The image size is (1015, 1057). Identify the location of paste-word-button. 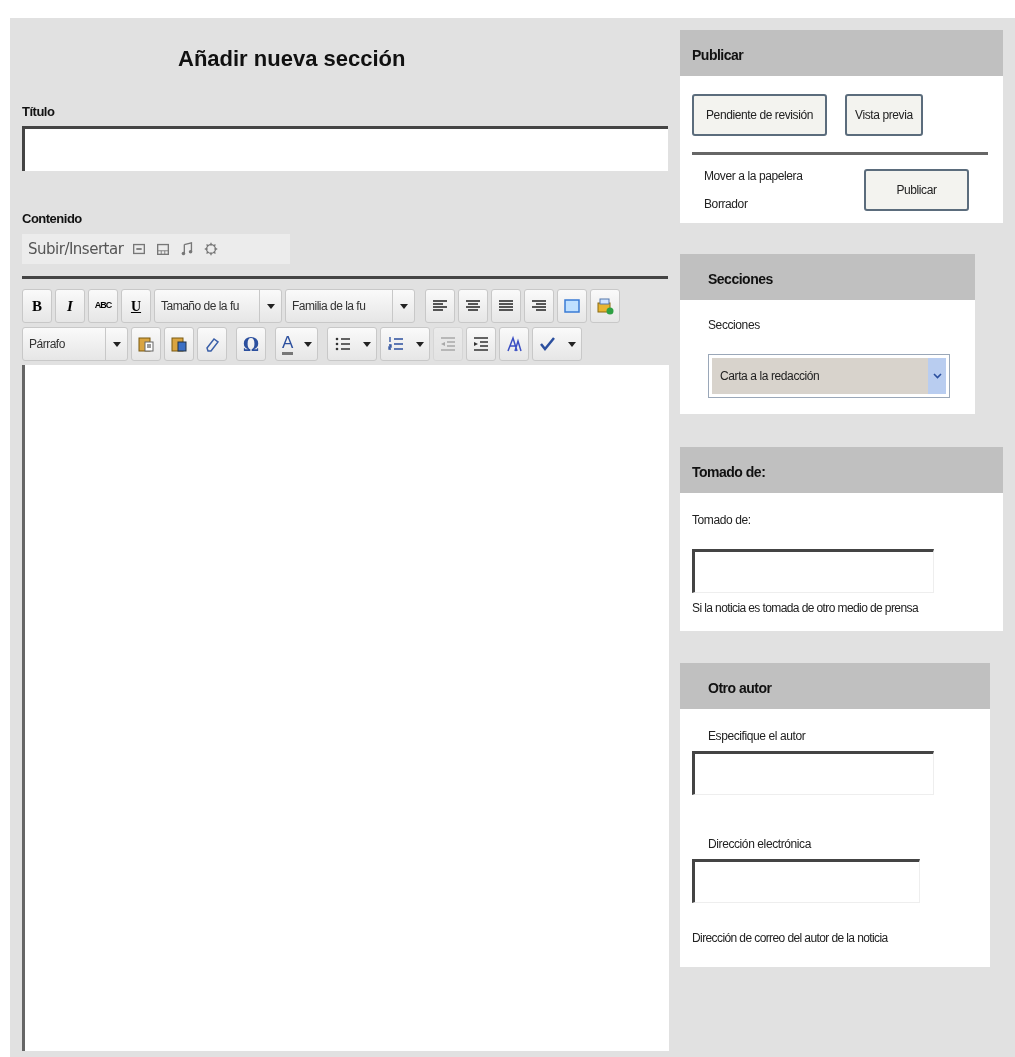
(179, 344).